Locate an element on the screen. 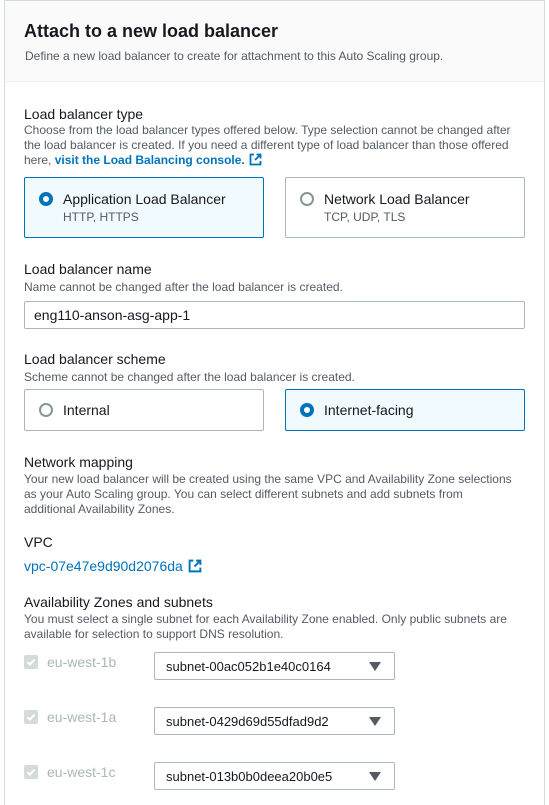 The image size is (549, 805). subnet-select-eu-west-1b: subnet-00ac052b1e40c0164 is located at coordinates (274, 666).